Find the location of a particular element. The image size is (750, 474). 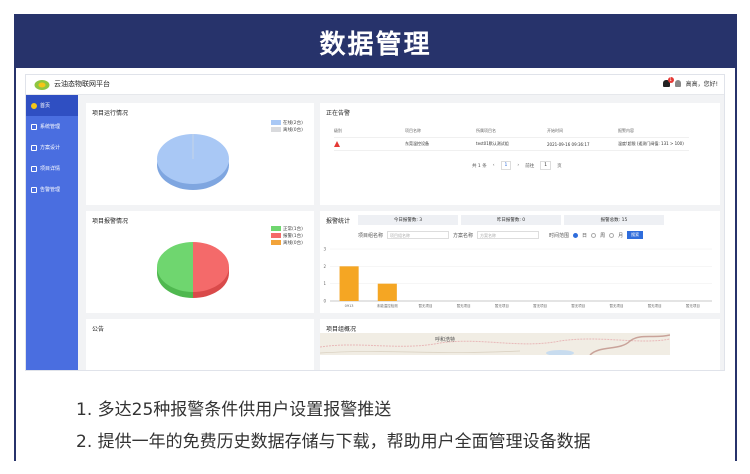

search-button: 搜索 is located at coordinates (635, 235).